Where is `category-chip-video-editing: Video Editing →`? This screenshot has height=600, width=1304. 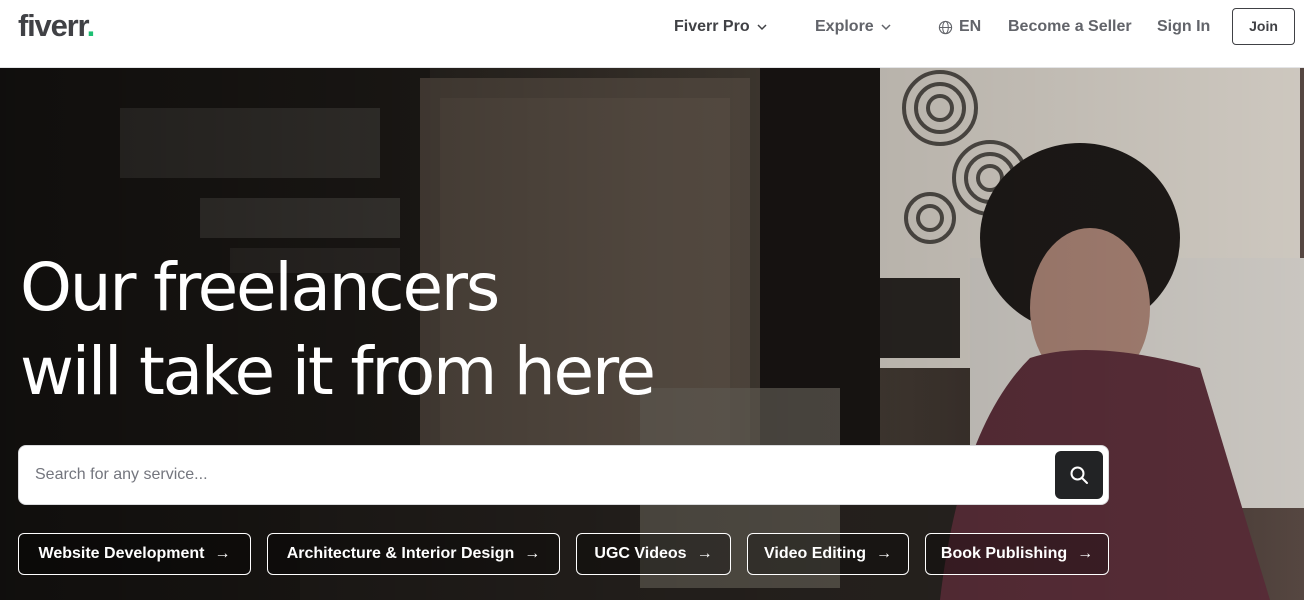
category-chip-video-editing: Video Editing → is located at coordinates (828, 554).